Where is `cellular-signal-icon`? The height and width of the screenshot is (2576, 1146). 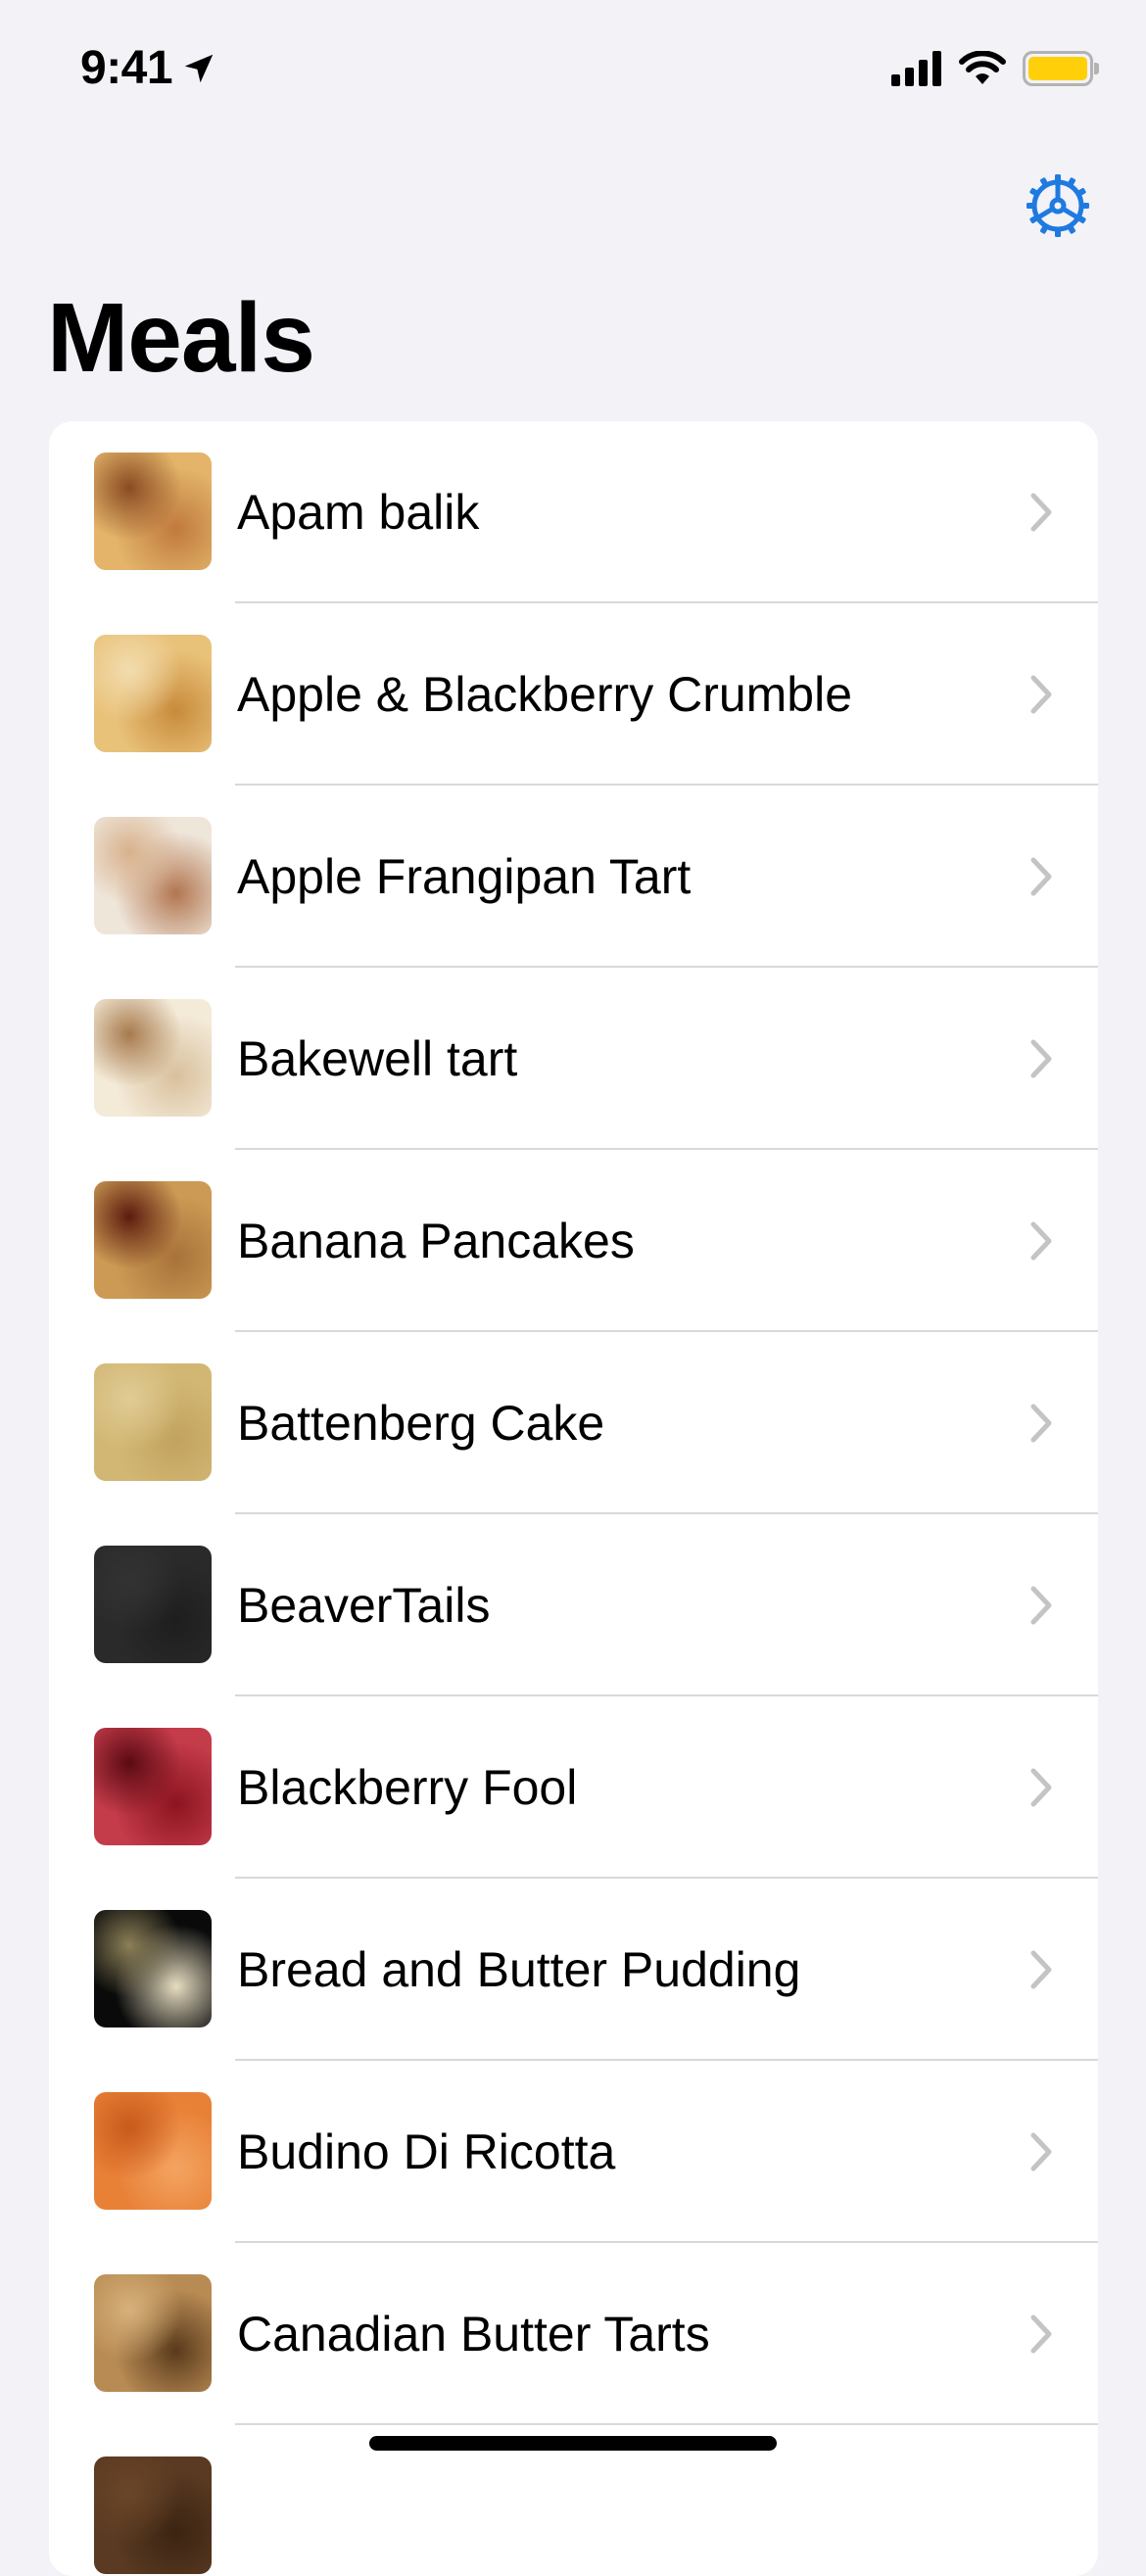 cellular-signal-icon is located at coordinates (916, 68).